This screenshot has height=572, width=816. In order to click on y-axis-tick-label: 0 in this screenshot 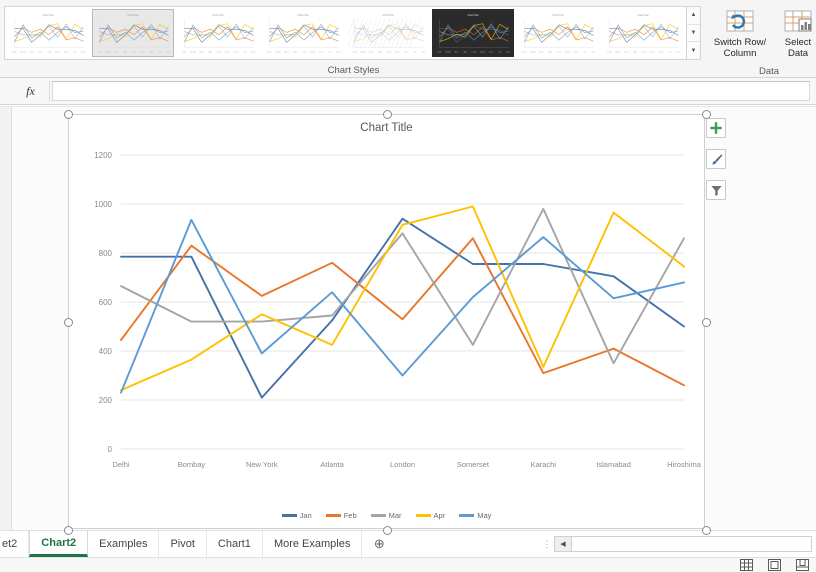, I will do `click(110, 449)`.